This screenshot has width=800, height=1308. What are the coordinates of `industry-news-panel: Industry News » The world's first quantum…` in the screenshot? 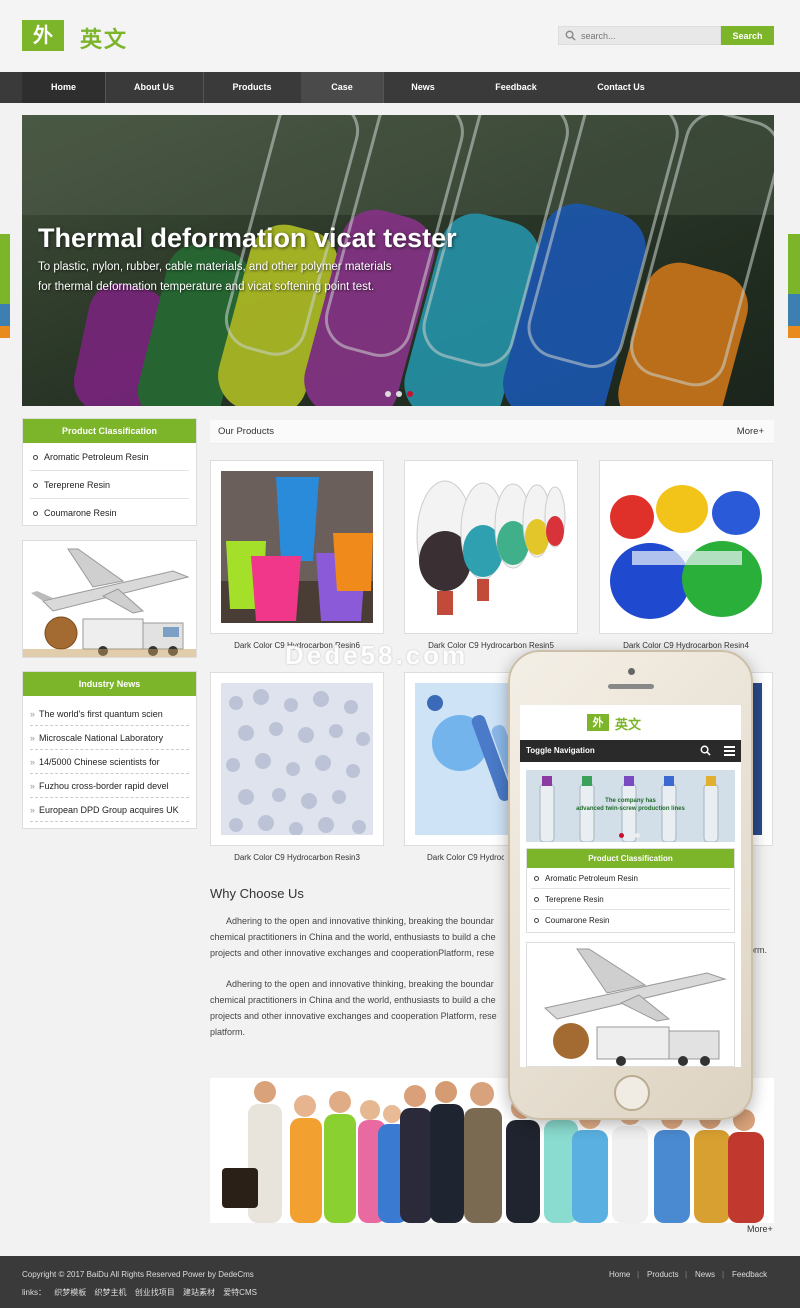 It's located at (109, 750).